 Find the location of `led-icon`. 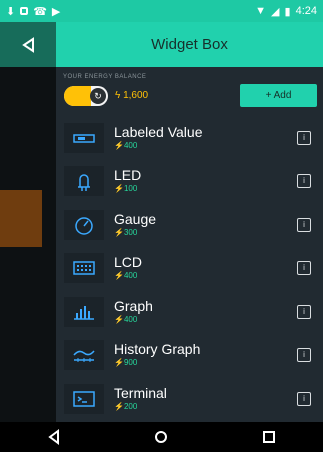

led-icon is located at coordinates (84, 181).